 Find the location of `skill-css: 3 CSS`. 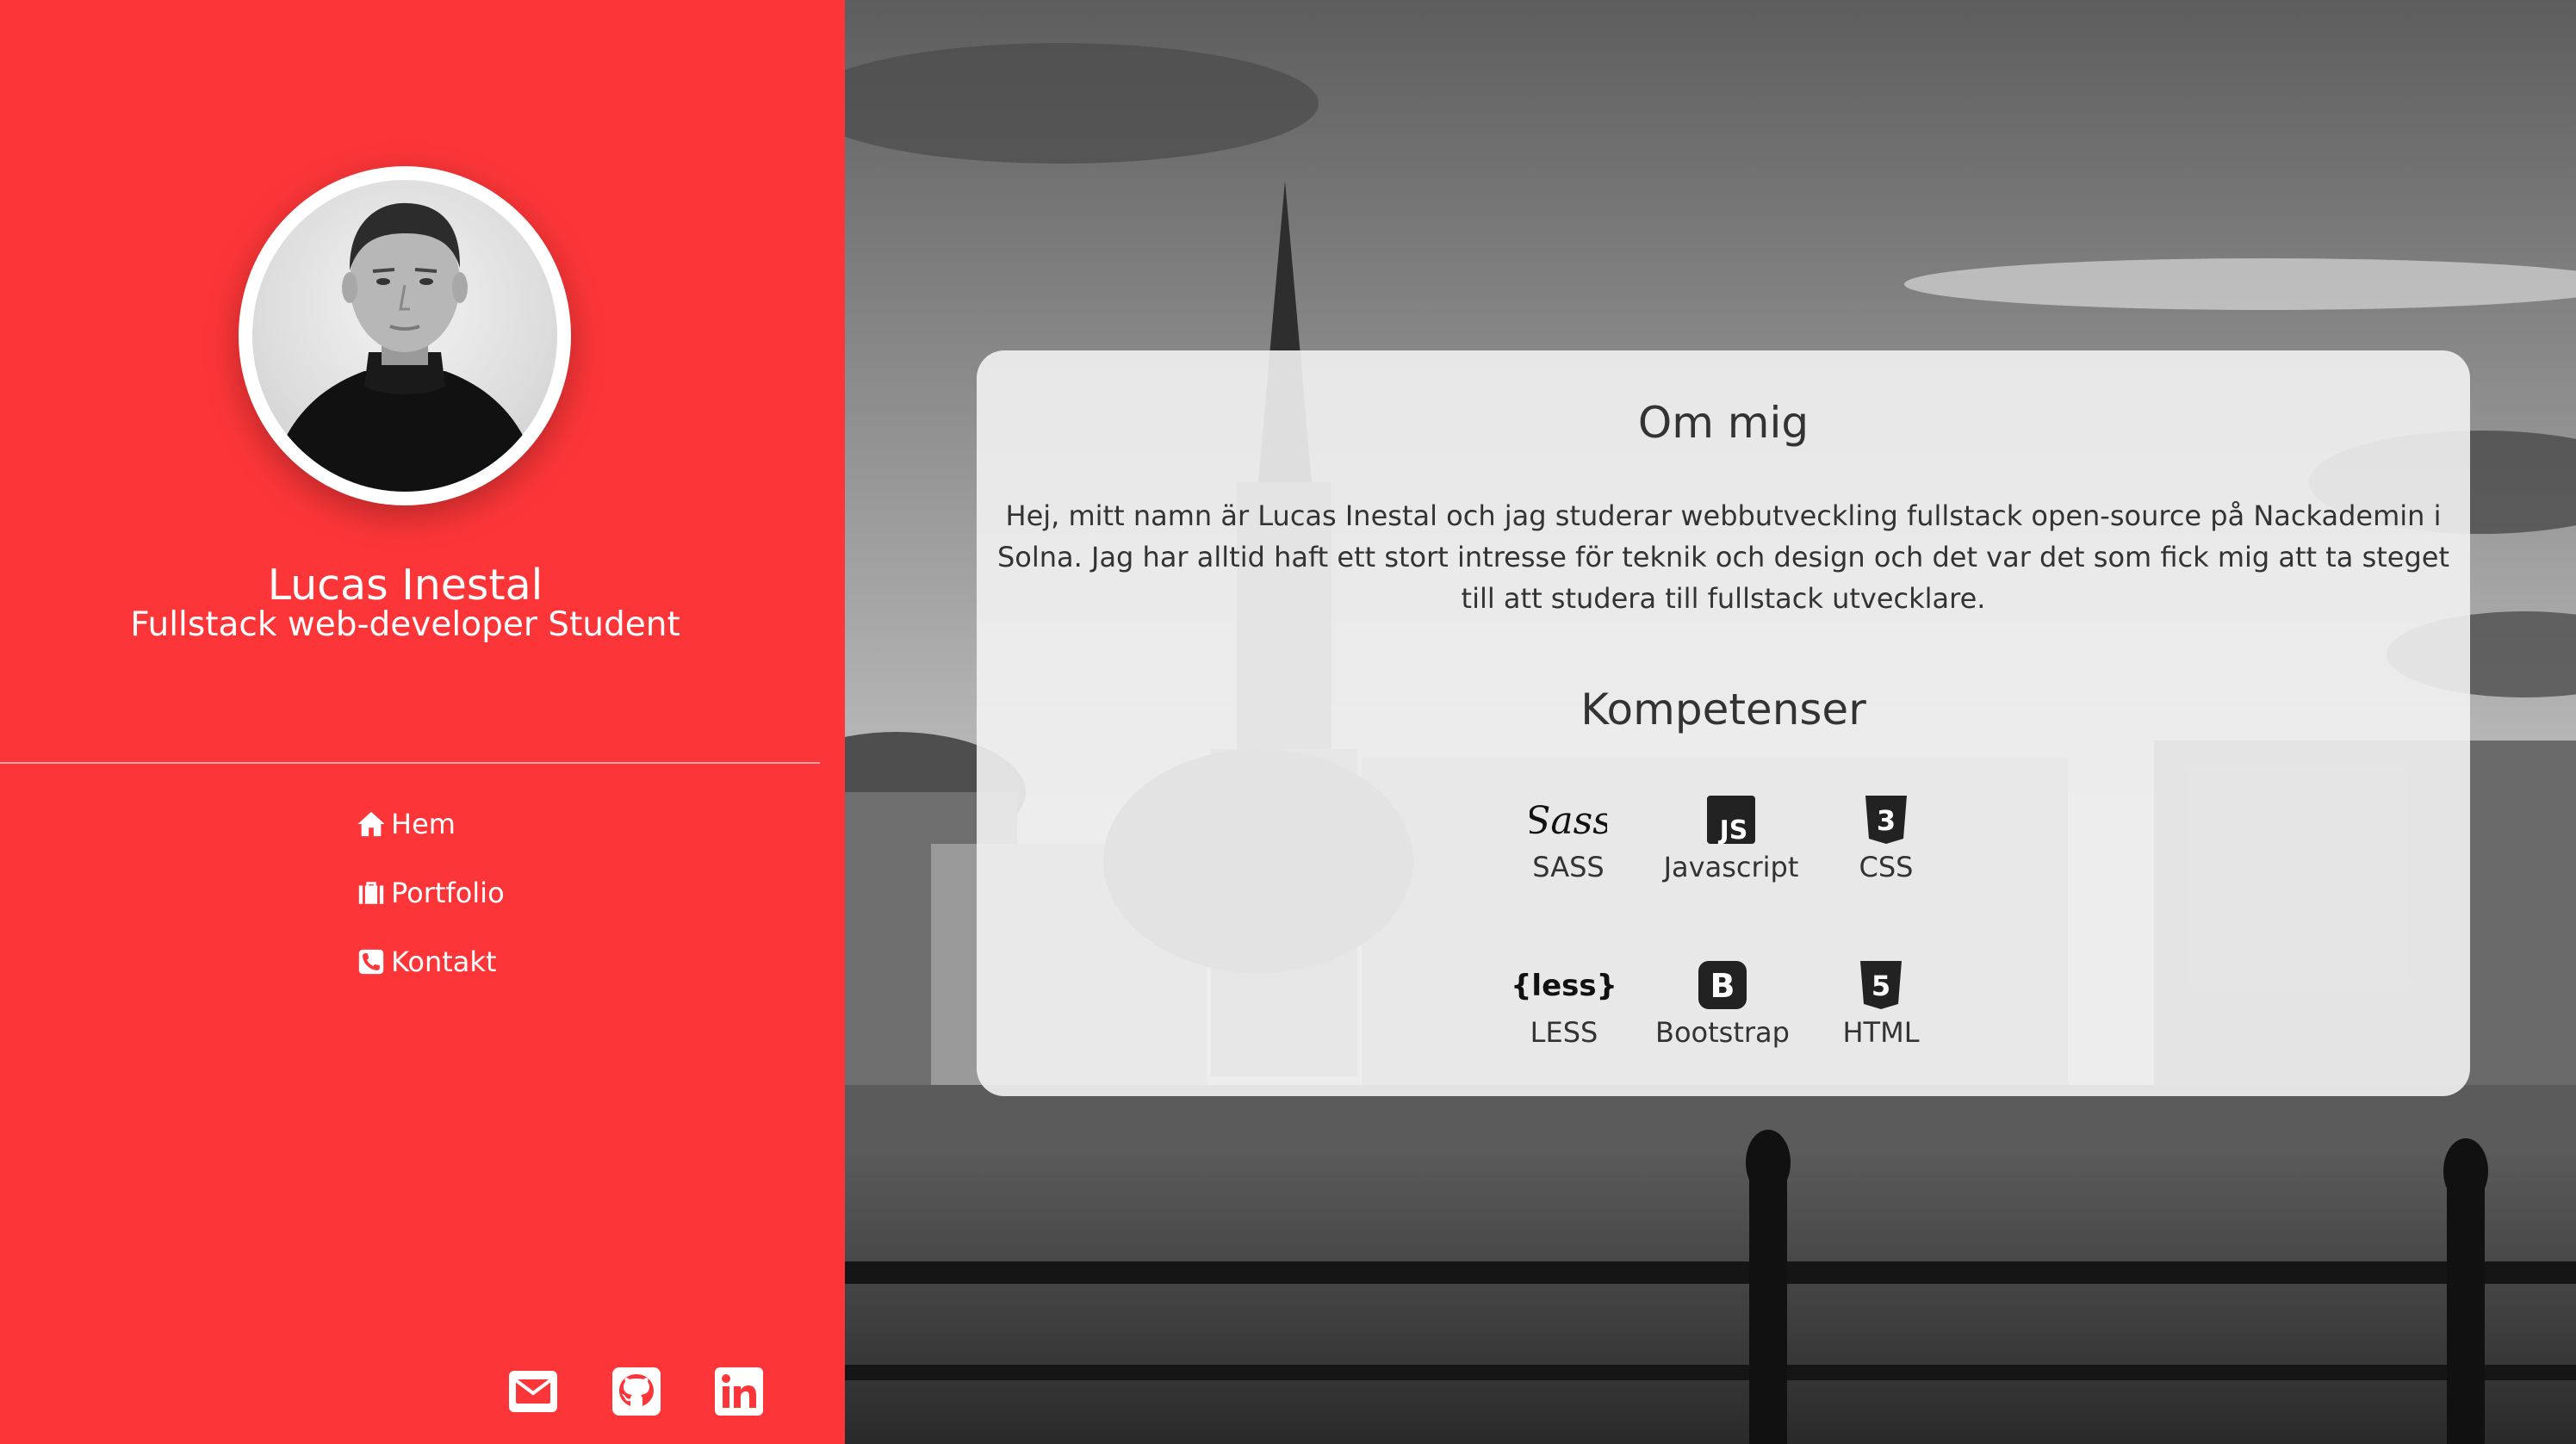

skill-css: 3 CSS is located at coordinates (1886, 837).